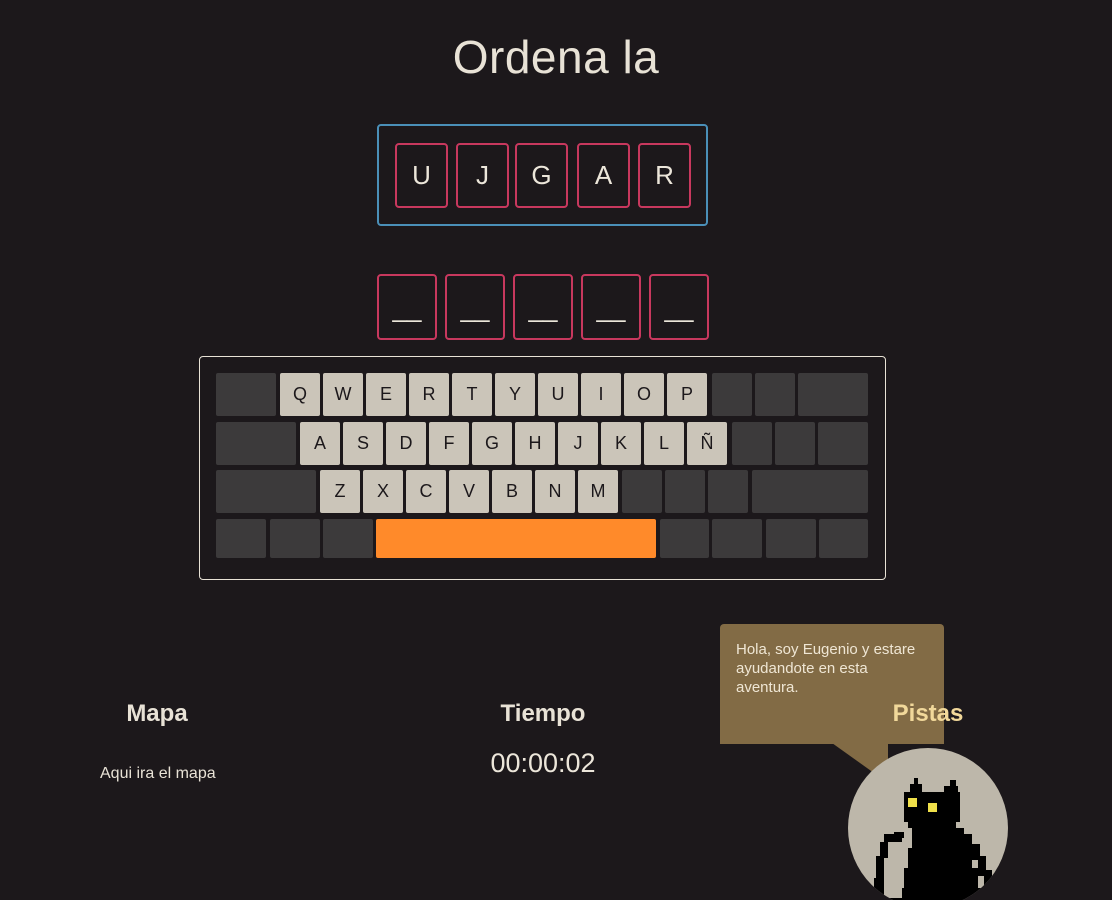 The height and width of the screenshot is (900, 1112). I want to click on time-section: Tiempo, so click(543, 714).